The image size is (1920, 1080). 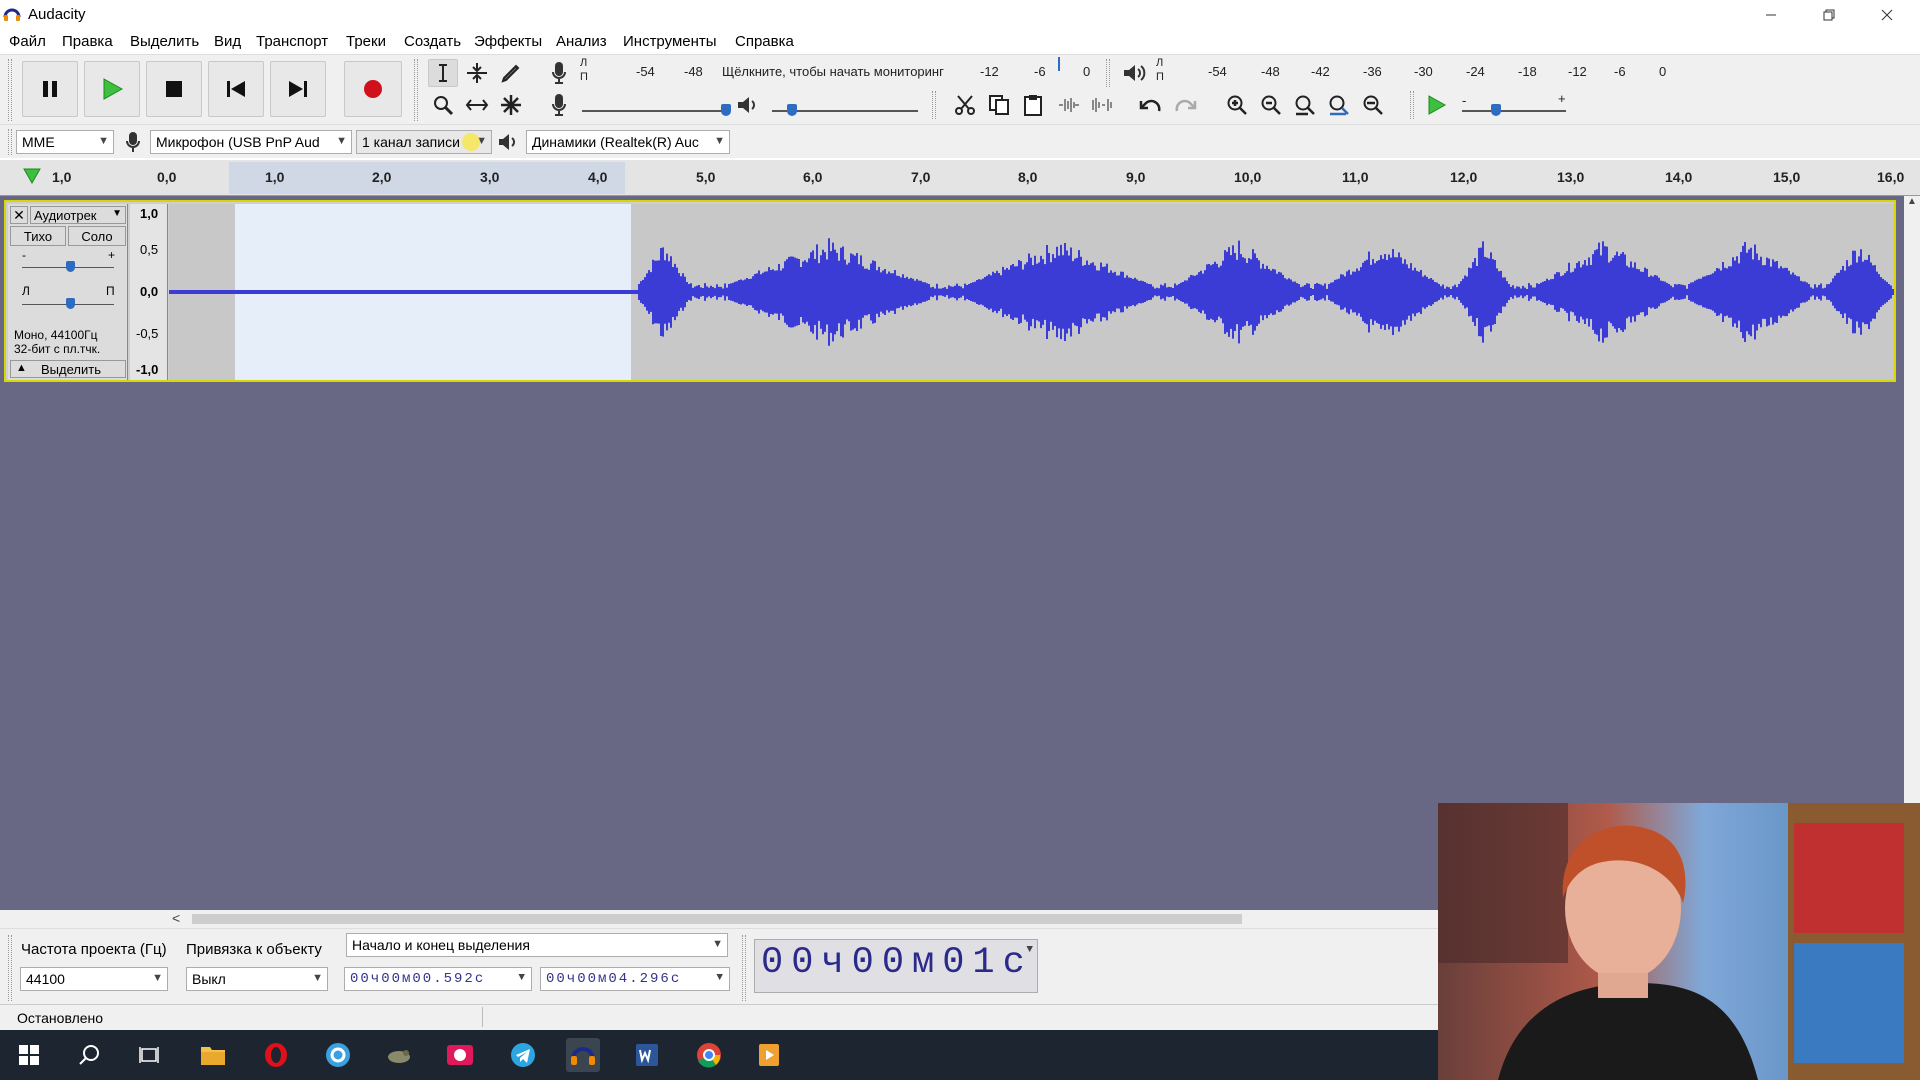 What do you see at coordinates (1912, 201) in the screenshot?
I see `scroll-up-icon: ▲` at bounding box center [1912, 201].